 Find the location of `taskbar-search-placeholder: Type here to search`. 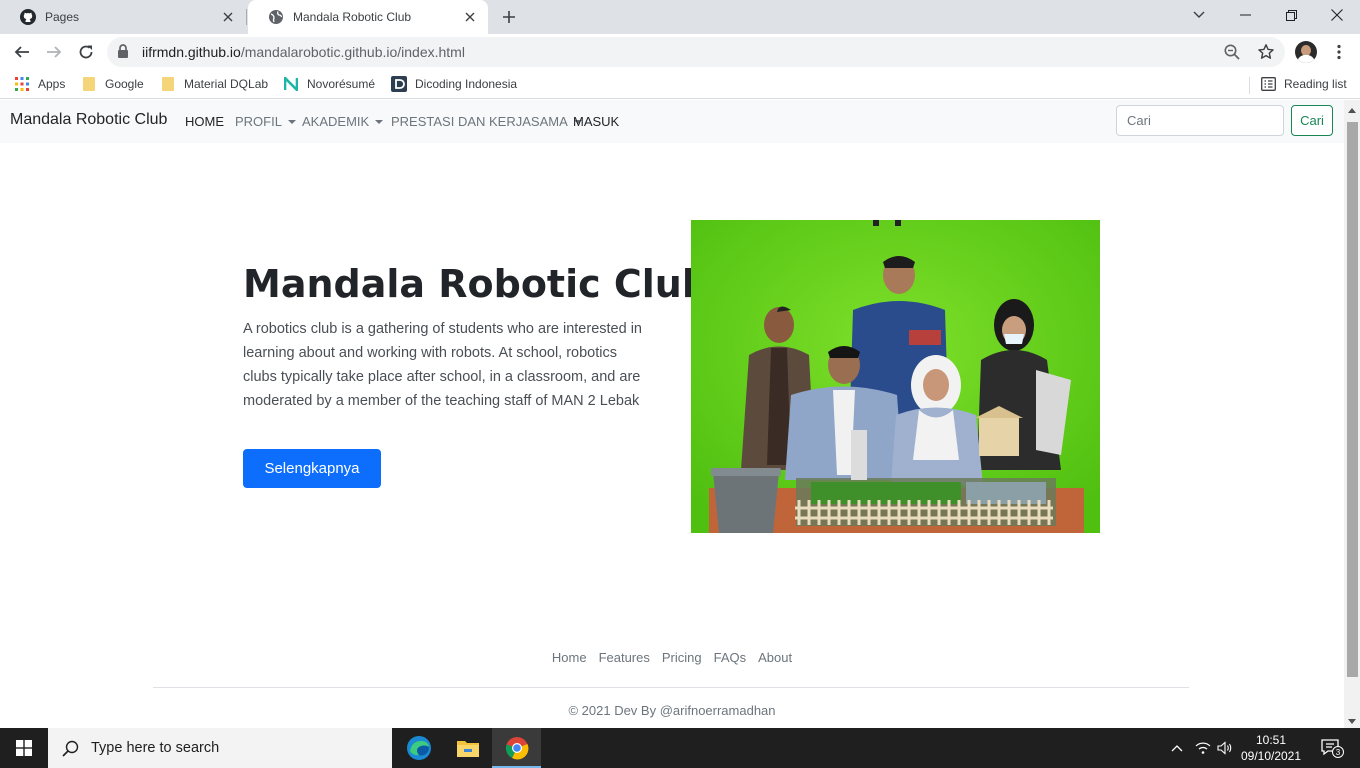

taskbar-search-placeholder: Type here to search is located at coordinates (155, 748).